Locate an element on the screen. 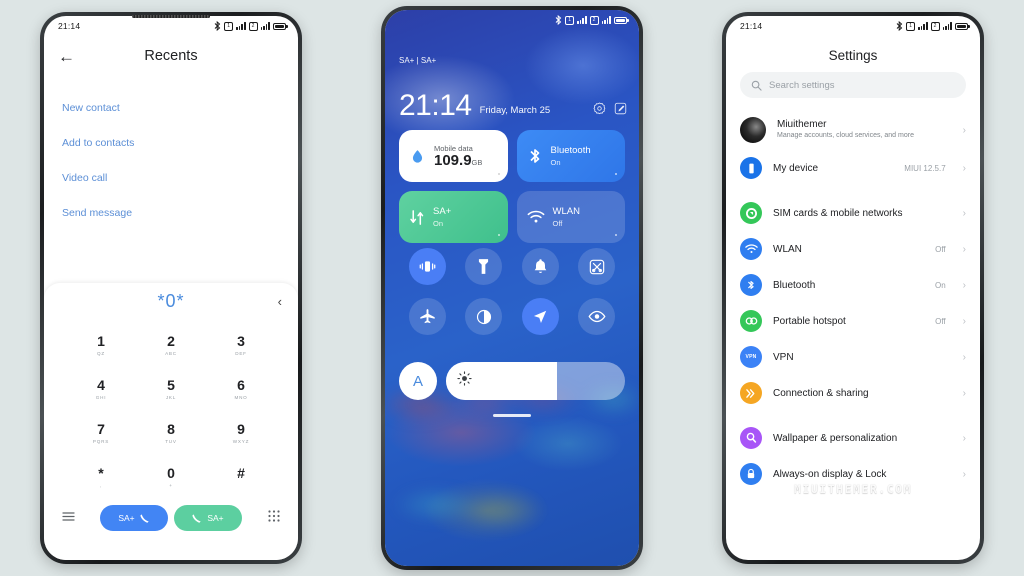 The height and width of the screenshot is (576, 1024). key-letters: DEF is located at coordinates (241, 353).